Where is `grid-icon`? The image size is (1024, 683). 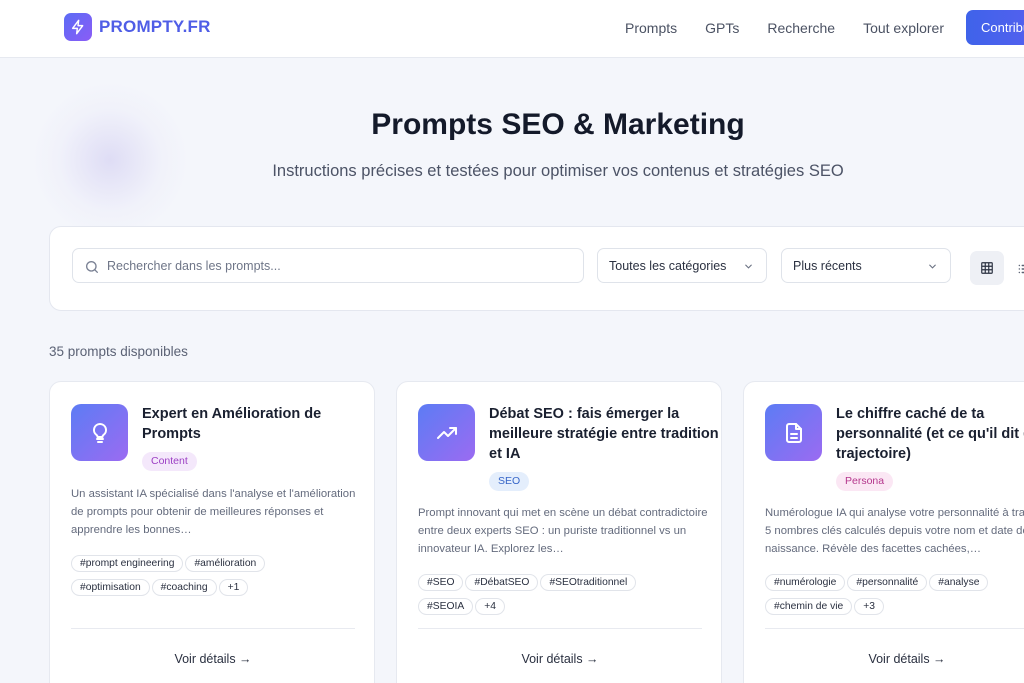 grid-icon is located at coordinates (987, 268).